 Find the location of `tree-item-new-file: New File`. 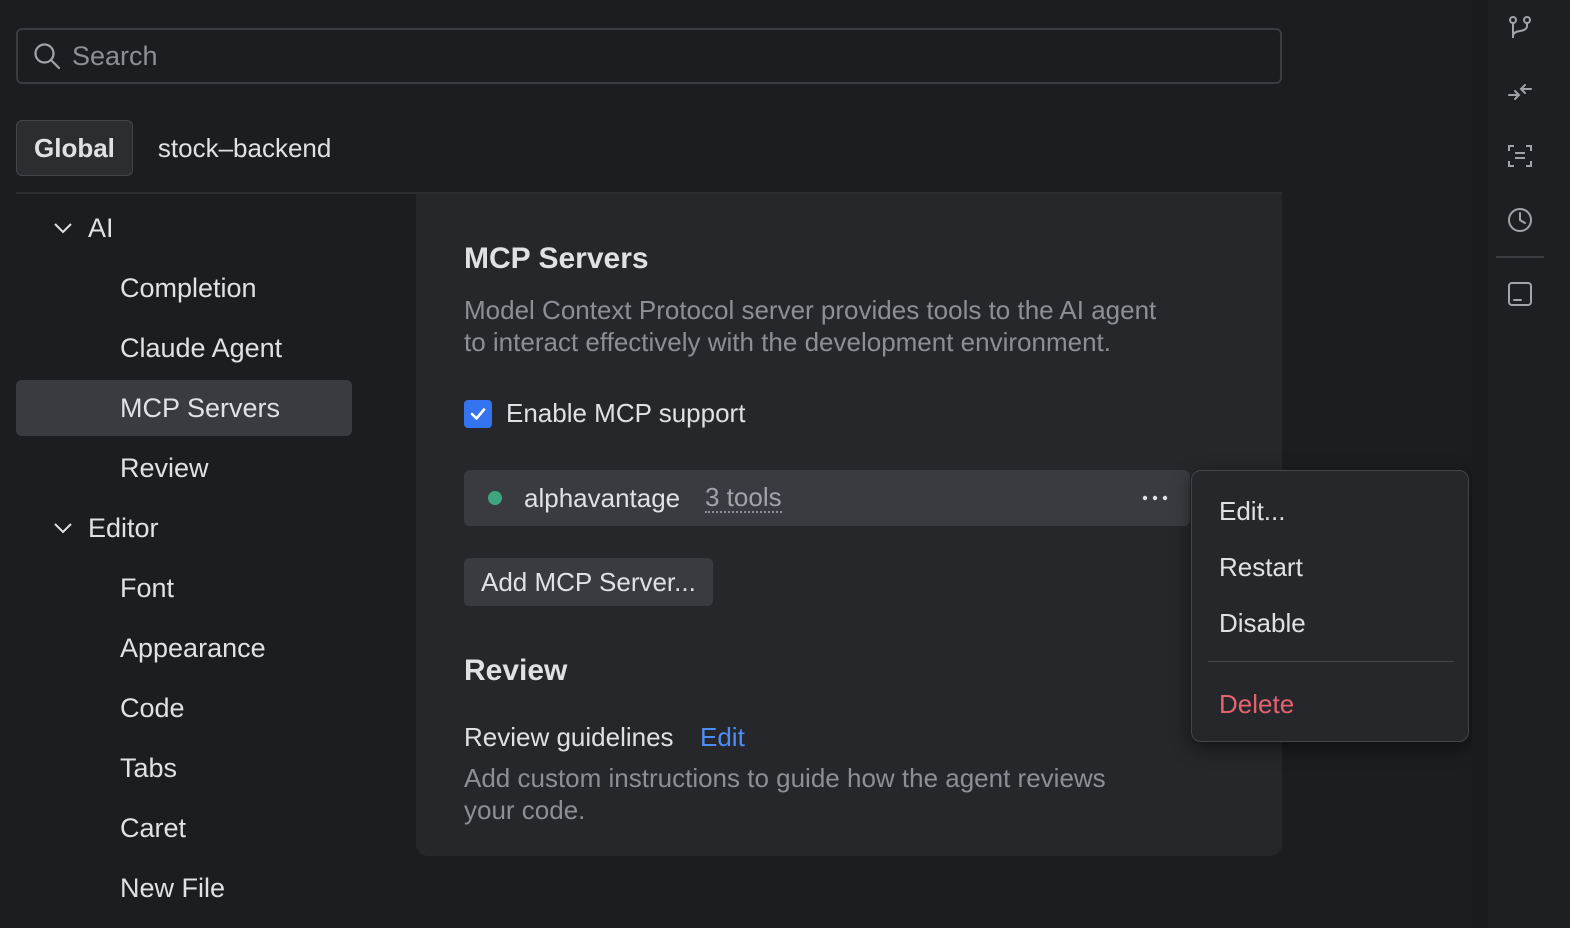

tree-item-new-file: New File is located at coordinates (184, 888).